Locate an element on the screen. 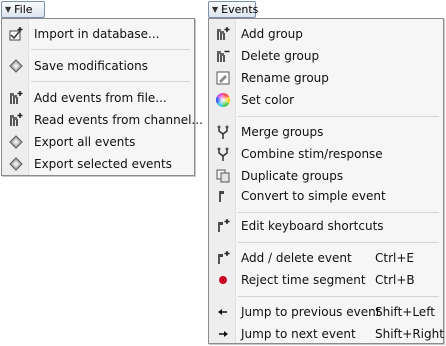  menu-item-add-delete-event: Add / delete event Ctrl+E is located at coordinates (326, 258).